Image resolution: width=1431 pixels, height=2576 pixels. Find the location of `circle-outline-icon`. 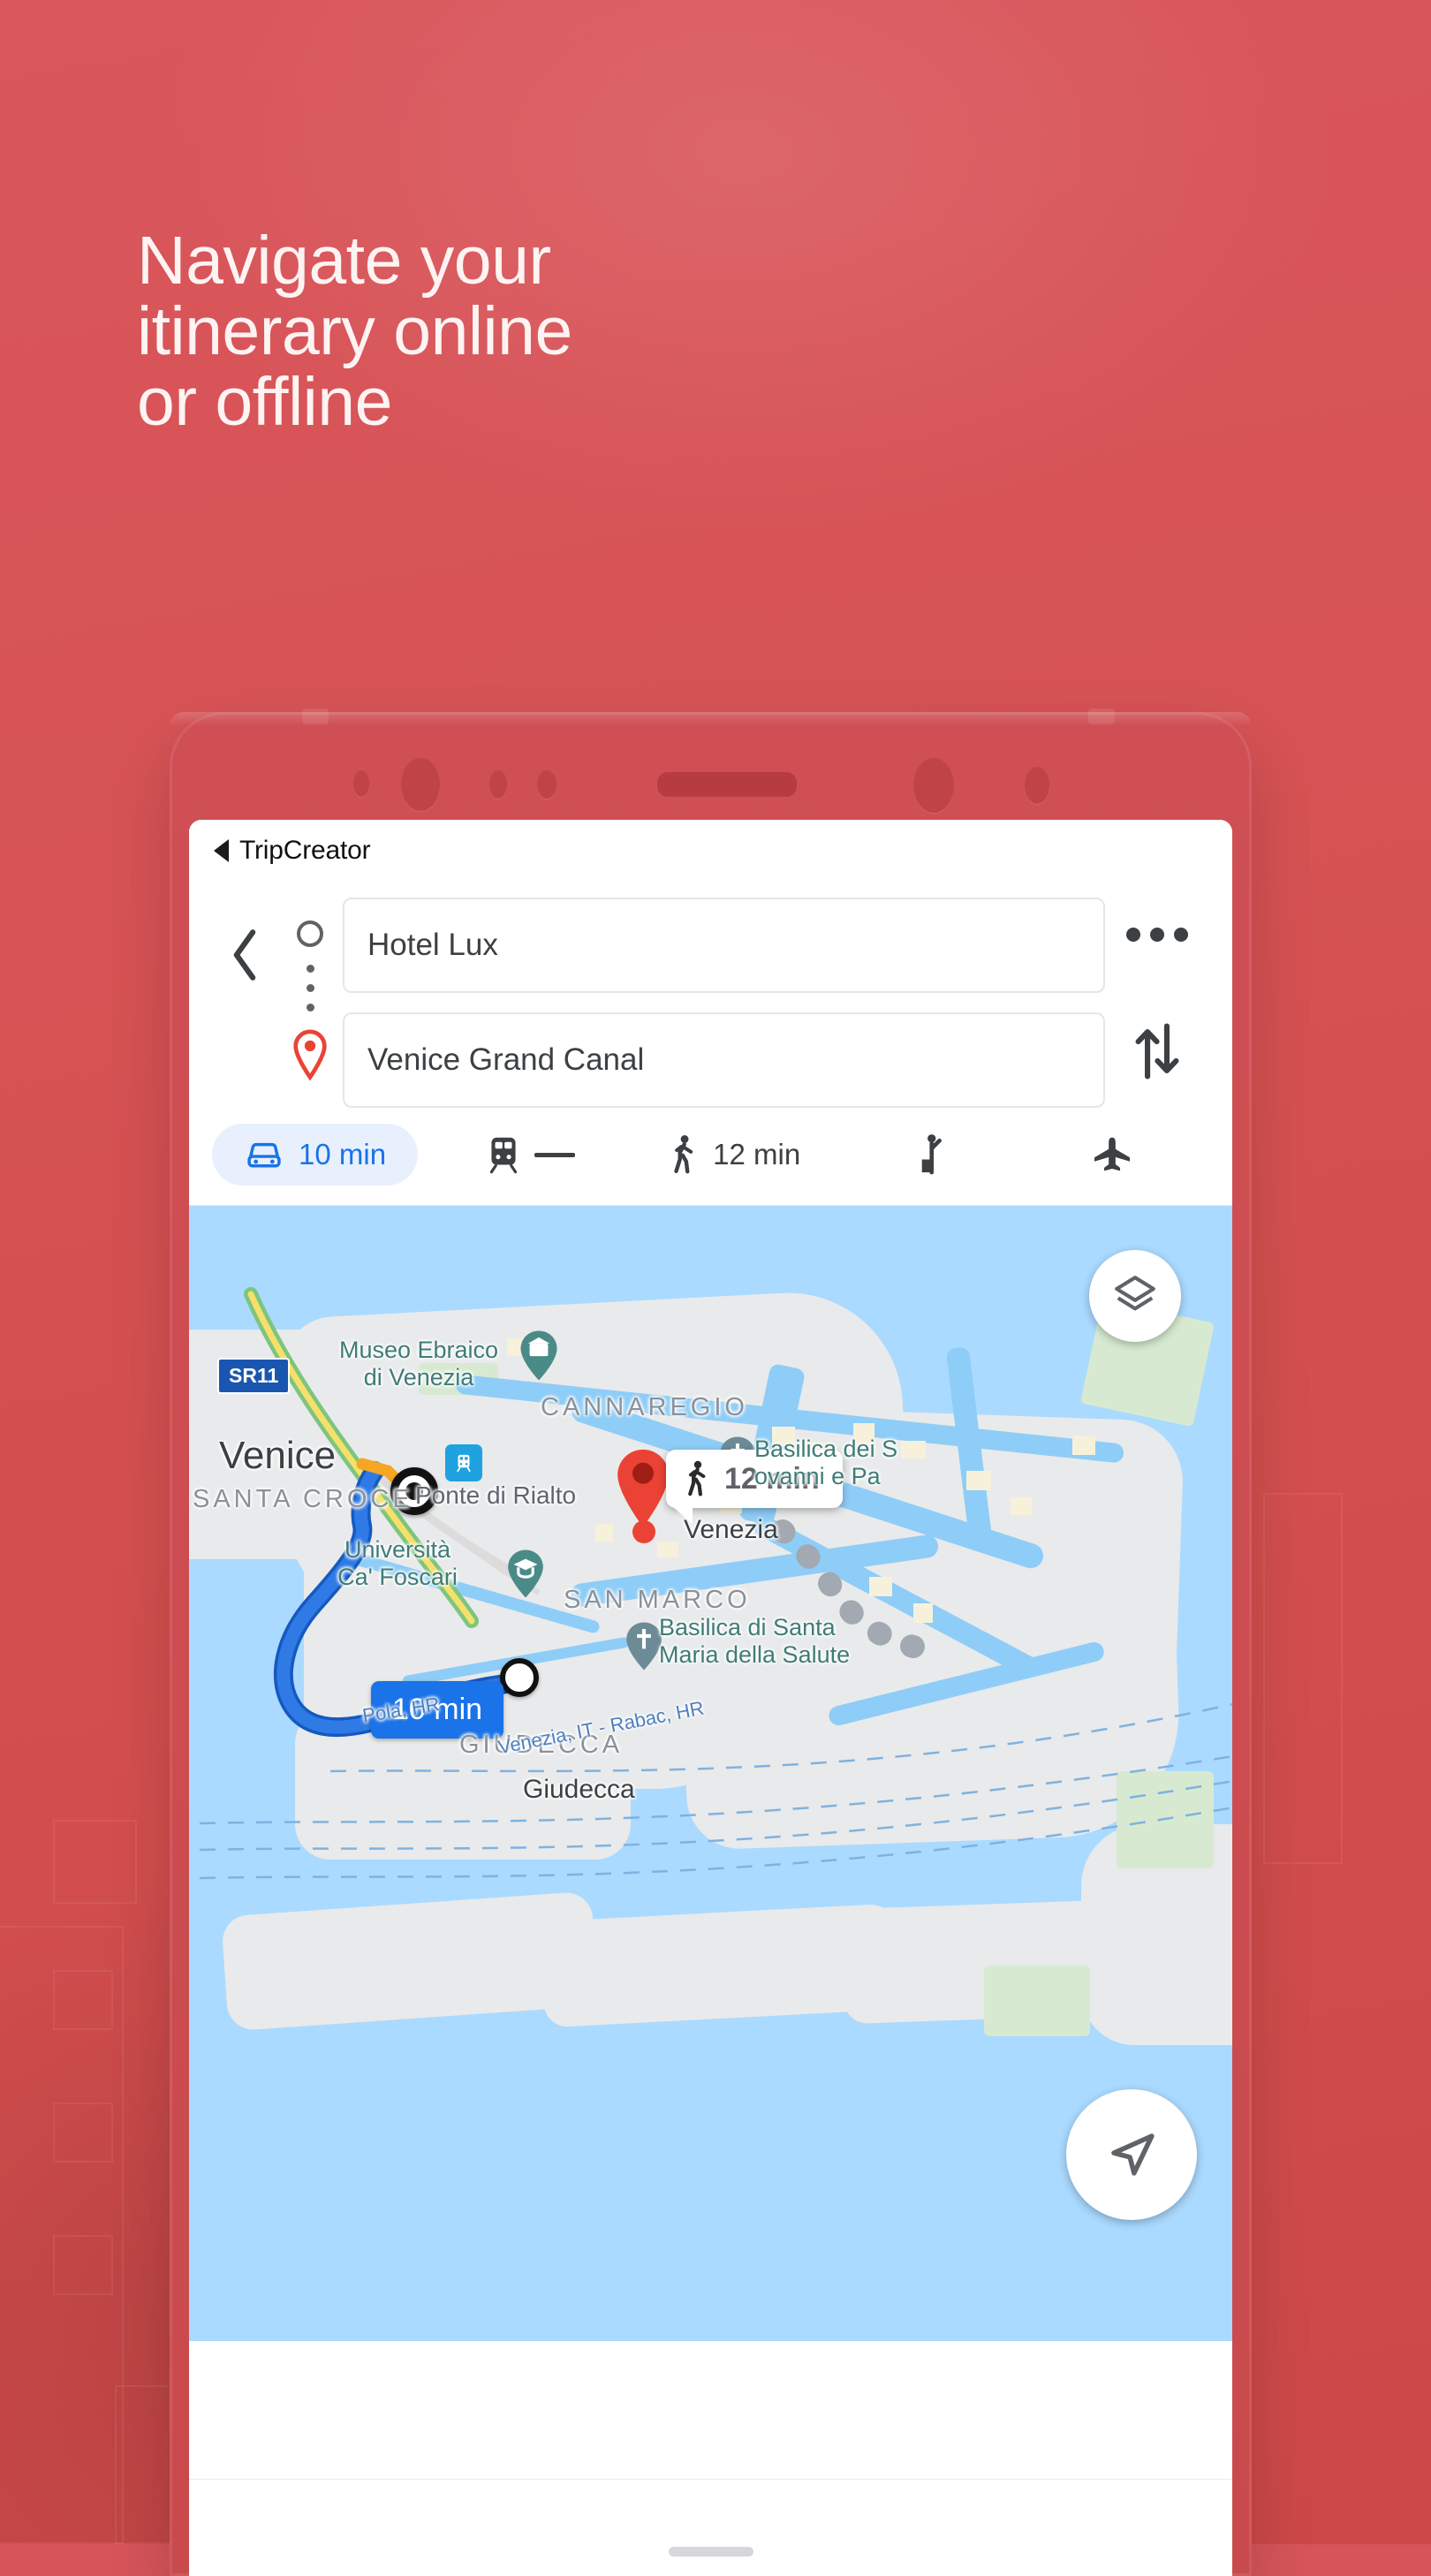

circle-outline-icon is located at coordinates (310, 934).